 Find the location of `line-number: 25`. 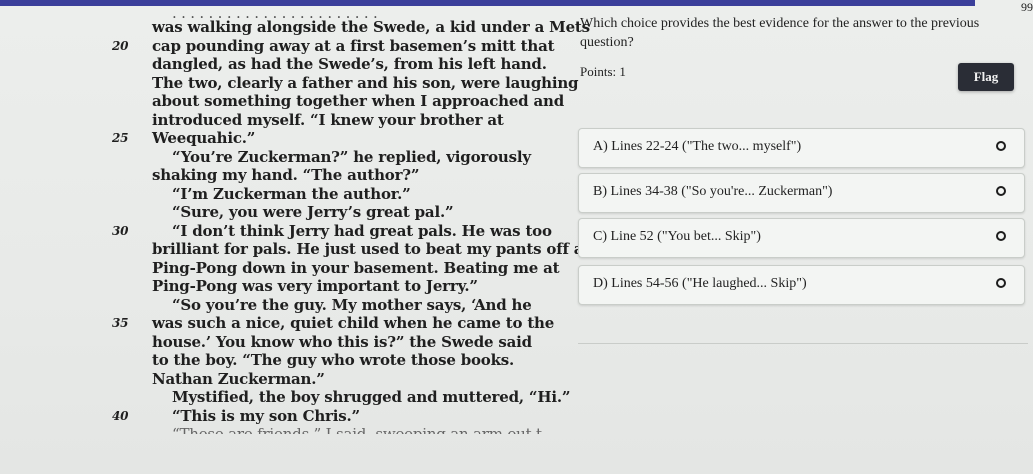

line-number: 25 is located at coordinates (120, 138).